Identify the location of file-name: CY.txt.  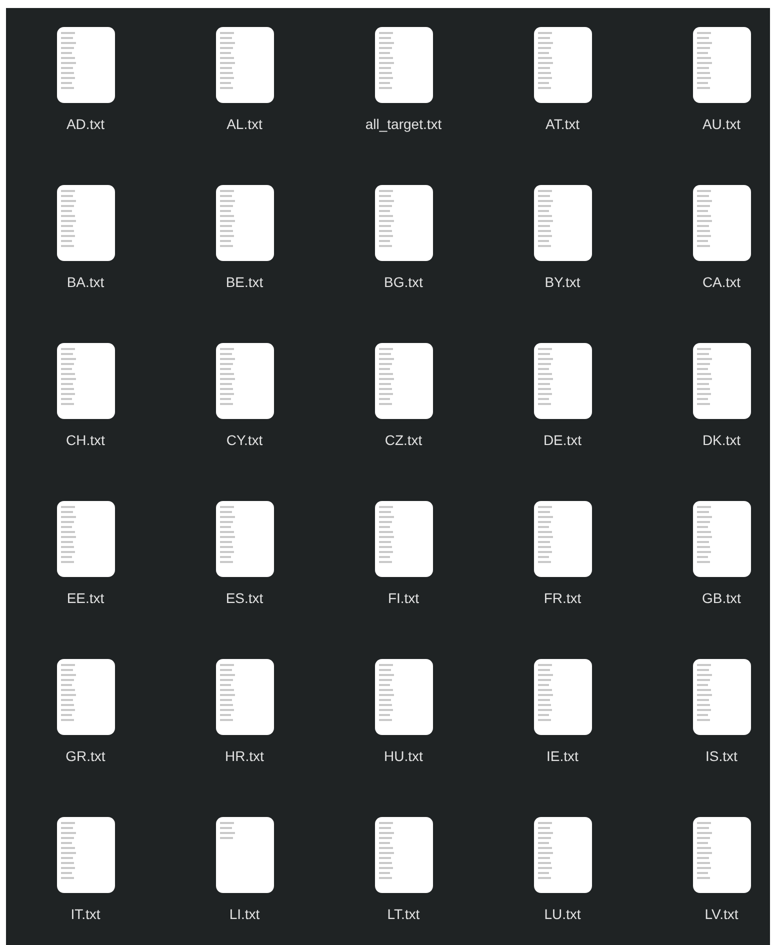
(244, 440).